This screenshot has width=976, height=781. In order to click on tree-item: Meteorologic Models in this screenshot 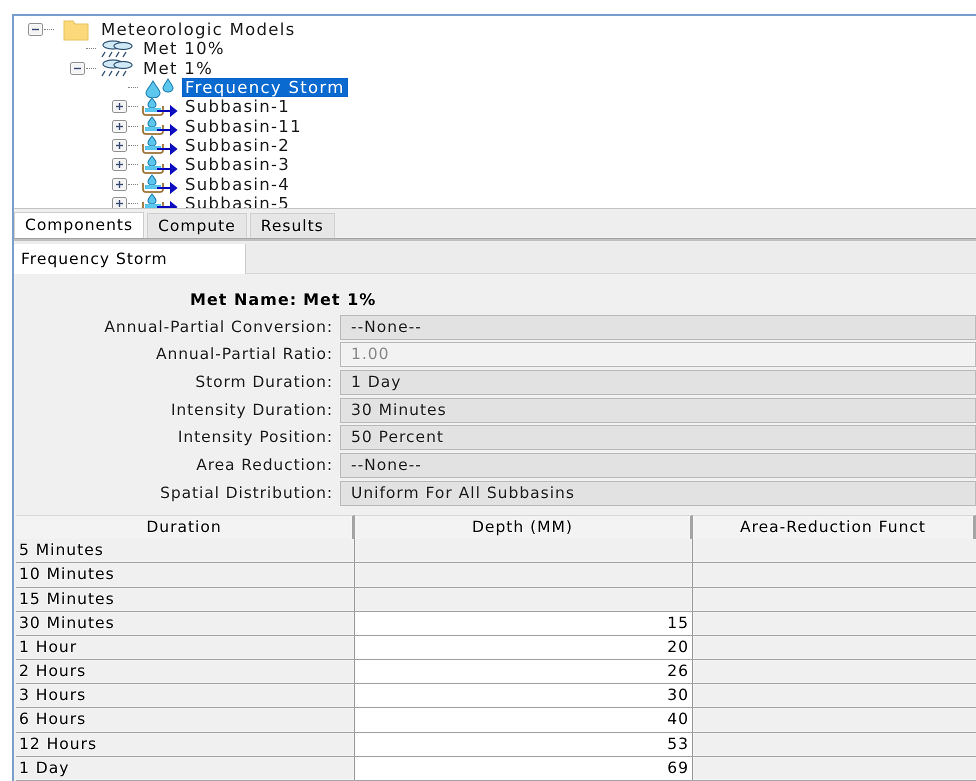, I will do `click(198, 30)`.